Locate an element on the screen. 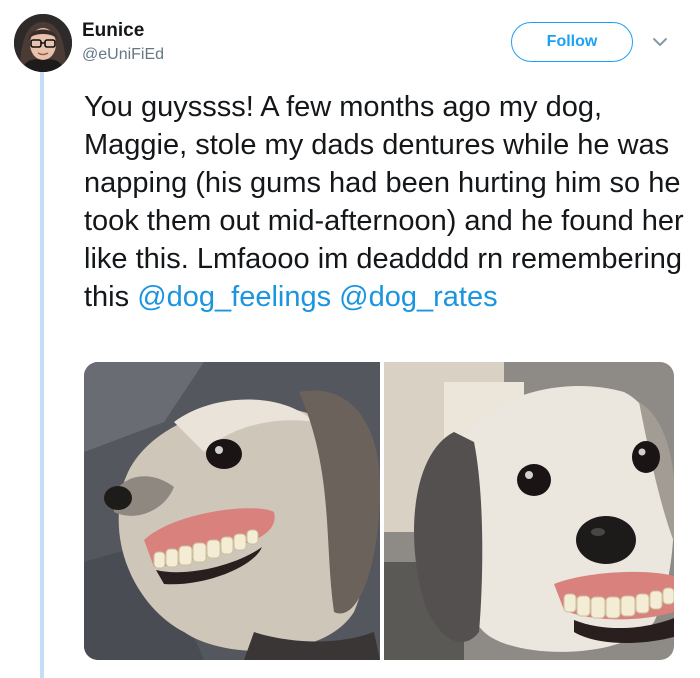 The image size is (700, 678). follow-button: Follow is located at coordinates (572, 42).